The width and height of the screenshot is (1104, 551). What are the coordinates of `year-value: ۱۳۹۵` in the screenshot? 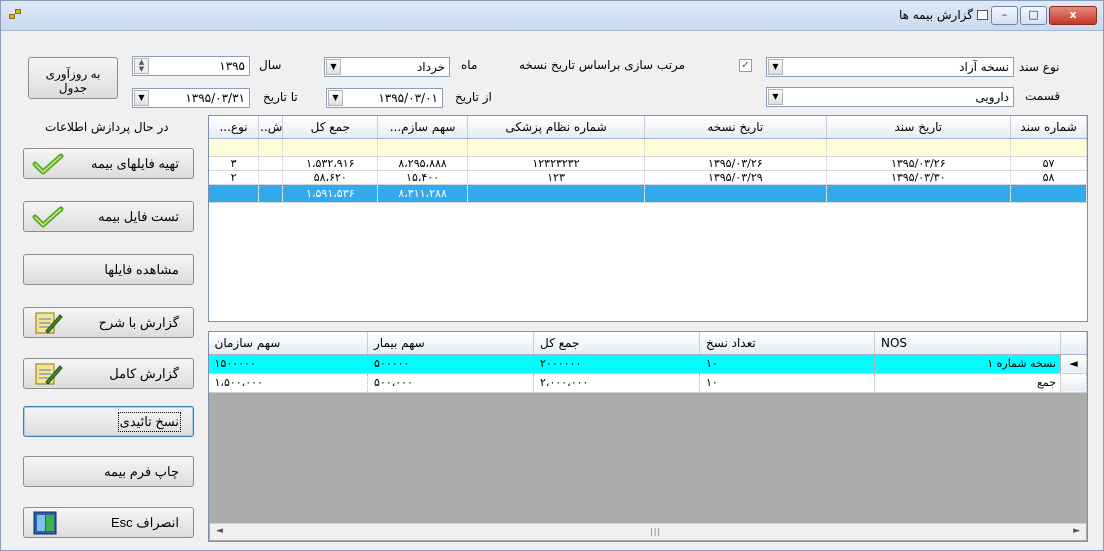 It's located at (232, 66).